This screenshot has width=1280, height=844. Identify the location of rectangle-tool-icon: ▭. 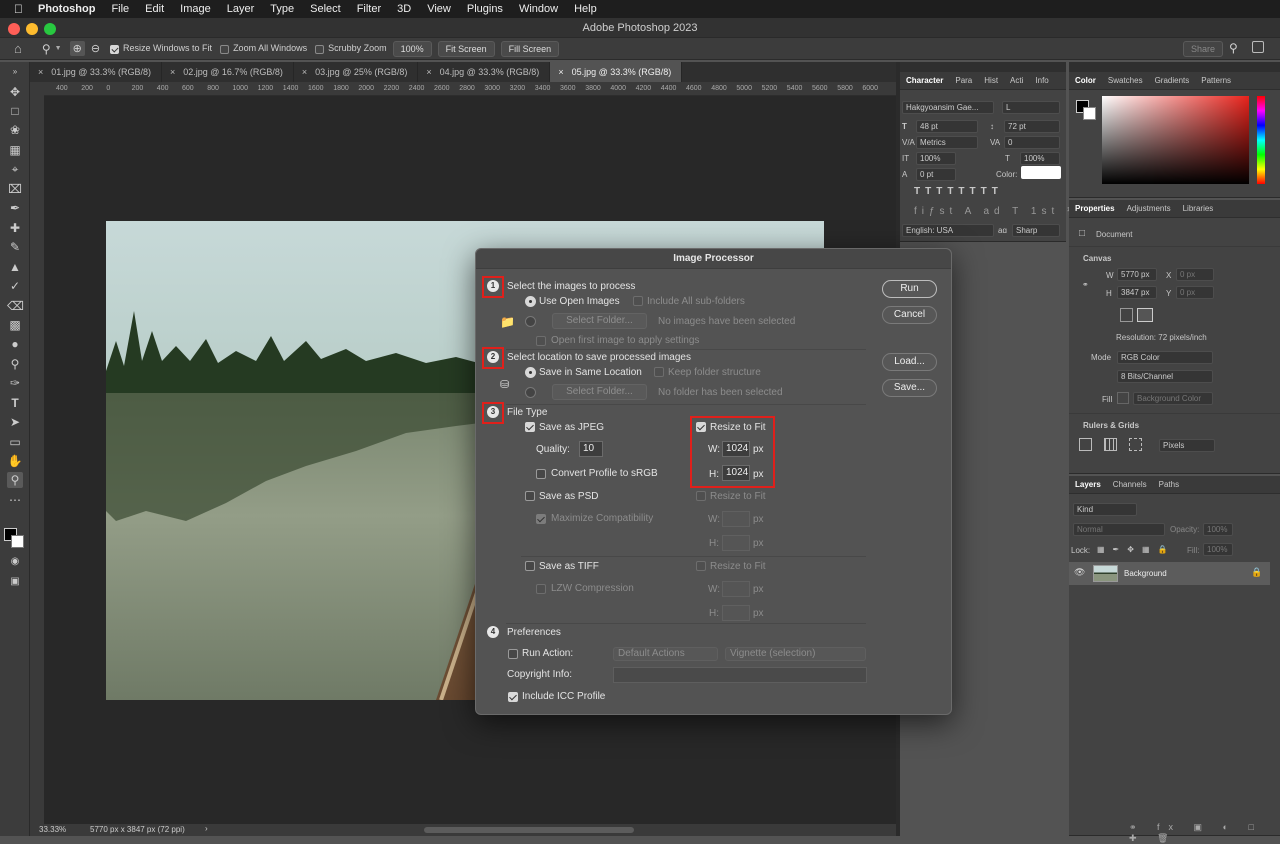
(15, 442).